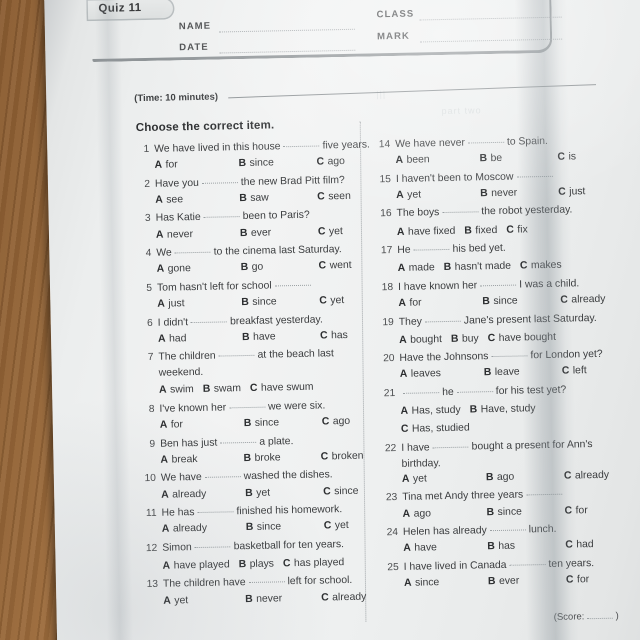 This screenshot has height=640, width=640. What do you see at coordinates (198, 235) in the screenshot?
I see `answer-option: Anever` at bounding box center [198, 235].